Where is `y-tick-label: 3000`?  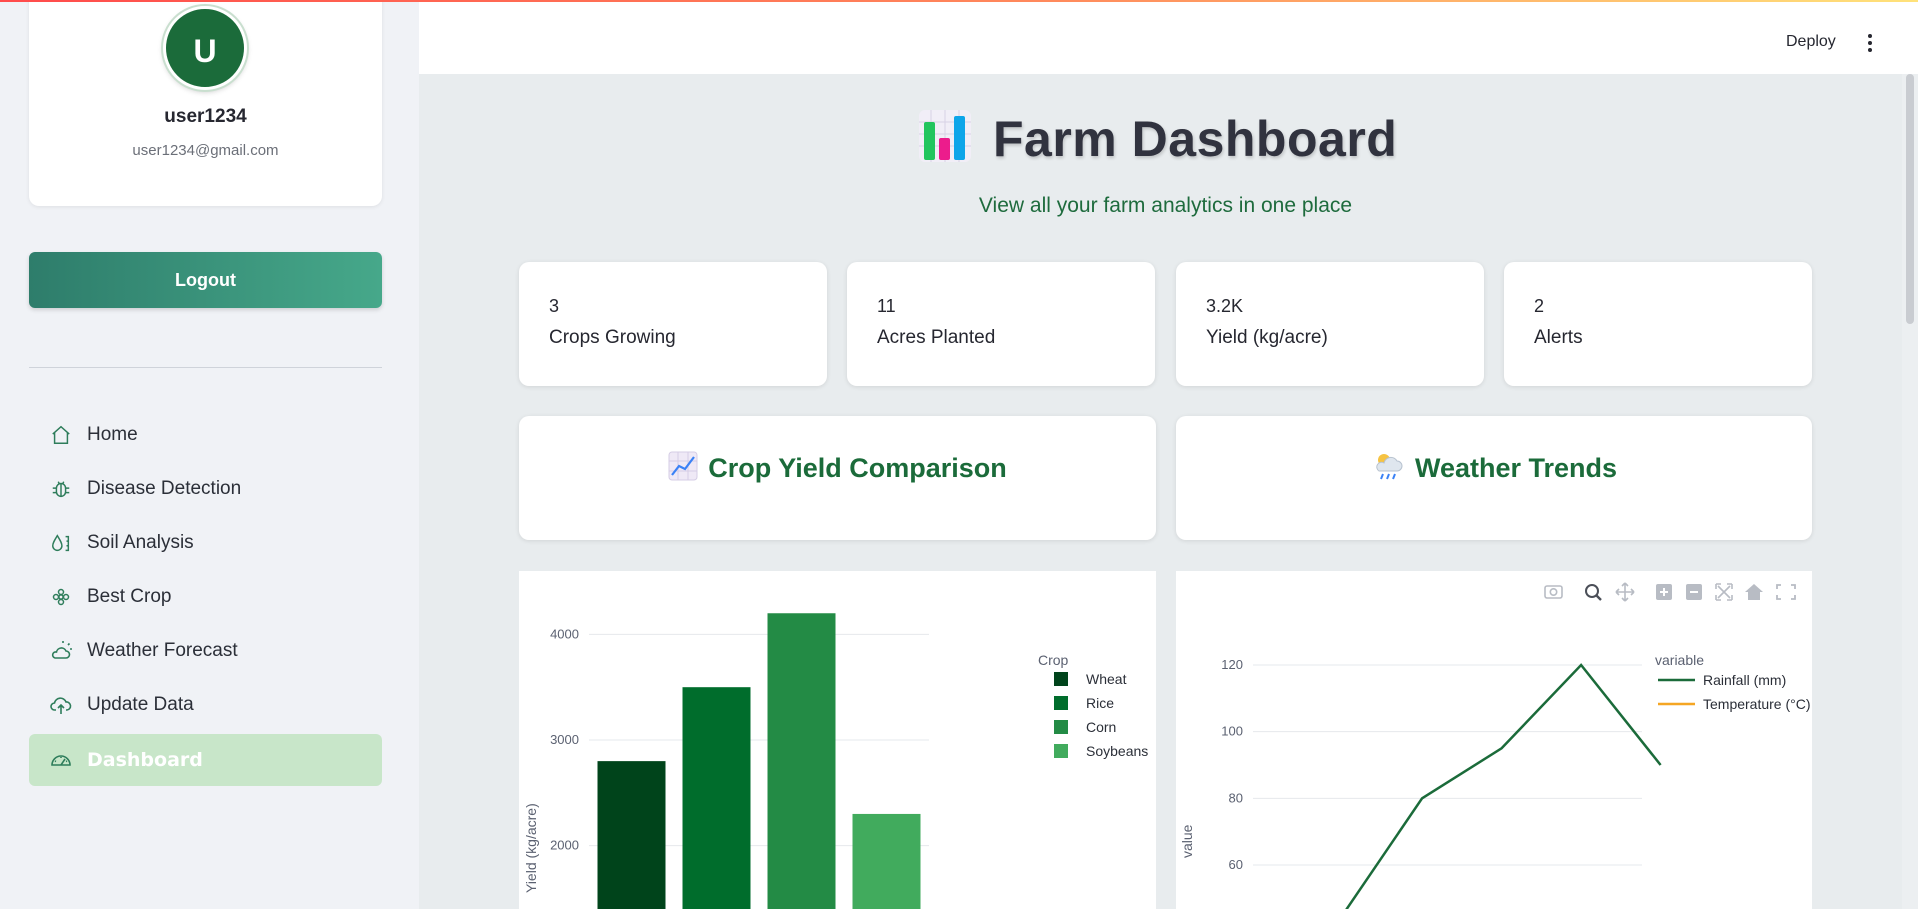
y-tick-label: 3000 is located at coordinates (564, 739).